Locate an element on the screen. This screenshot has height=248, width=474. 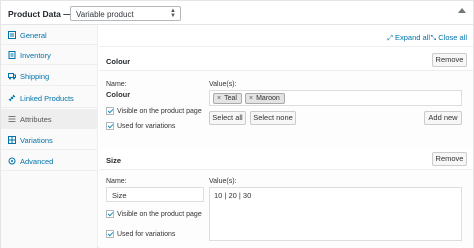
attribute-title: Size is located at coordinates (114, 160).